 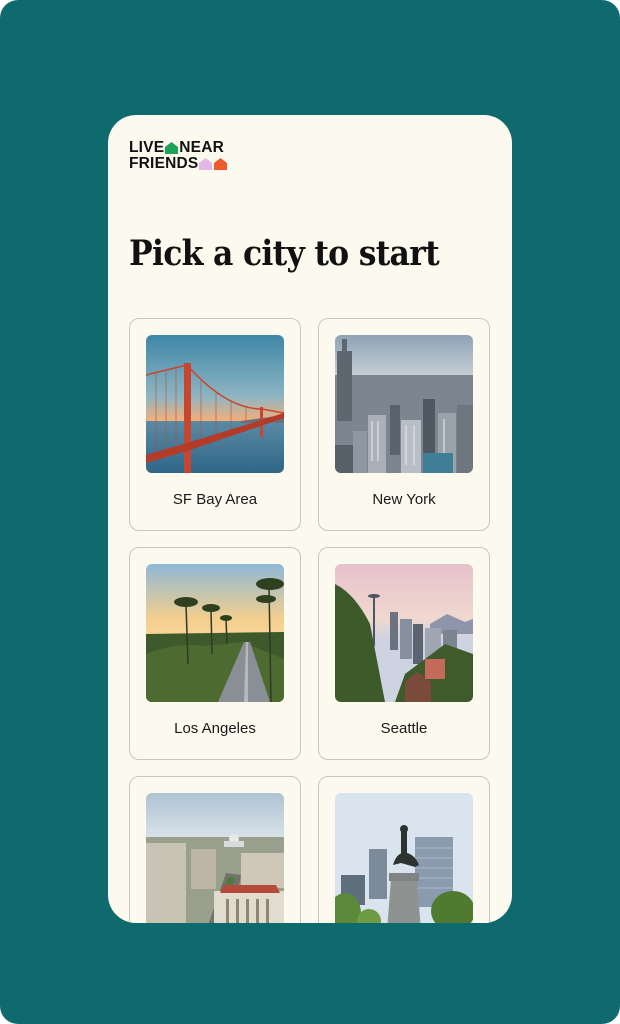 I want to click on logo-text-friends: FRIENDS, so click(x=164, y=163).